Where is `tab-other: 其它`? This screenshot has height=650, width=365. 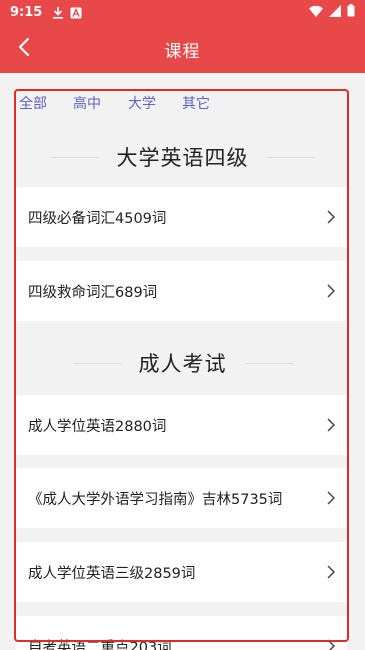
tab-other: 其它 is located at coordinates (196, 103).